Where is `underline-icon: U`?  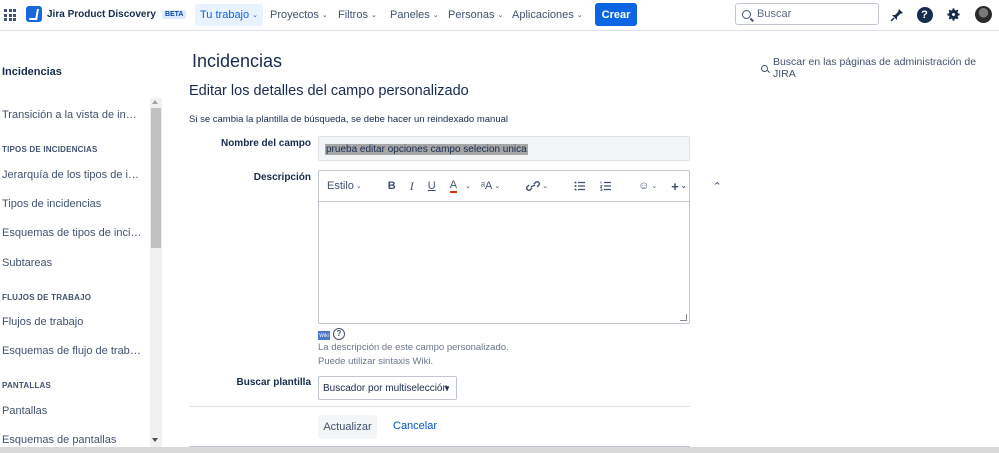 underline-icon: U is located at coordinates (432, 186).